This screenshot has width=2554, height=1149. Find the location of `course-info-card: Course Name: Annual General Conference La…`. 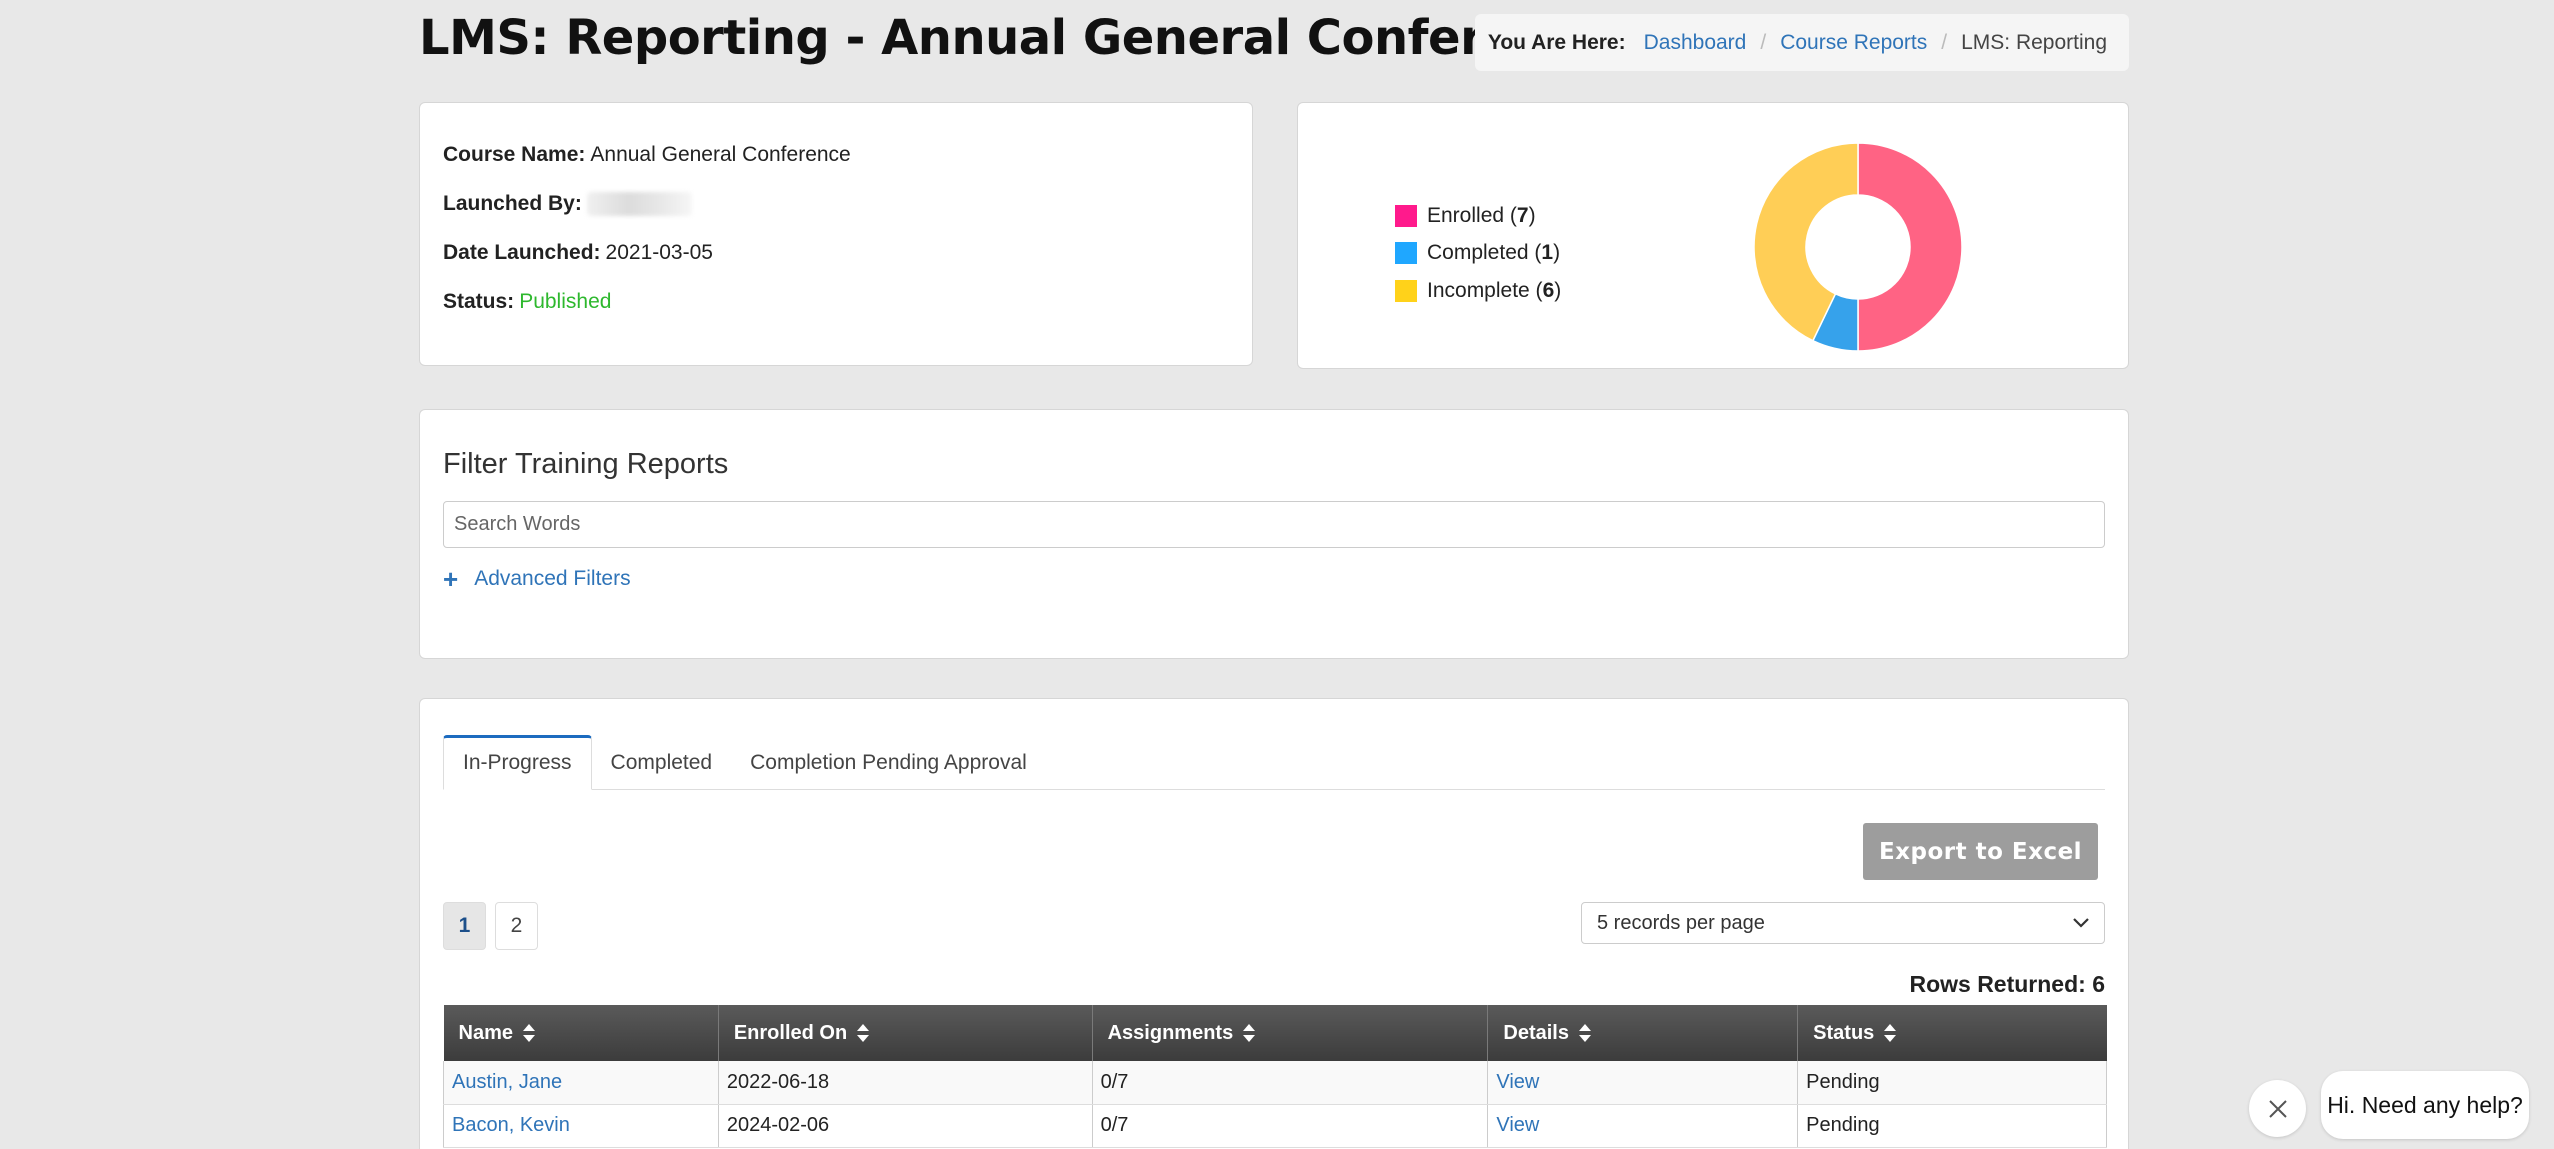

course-info-card: Course Name: Annual General Conference La… is located at coordinates (836, 234).